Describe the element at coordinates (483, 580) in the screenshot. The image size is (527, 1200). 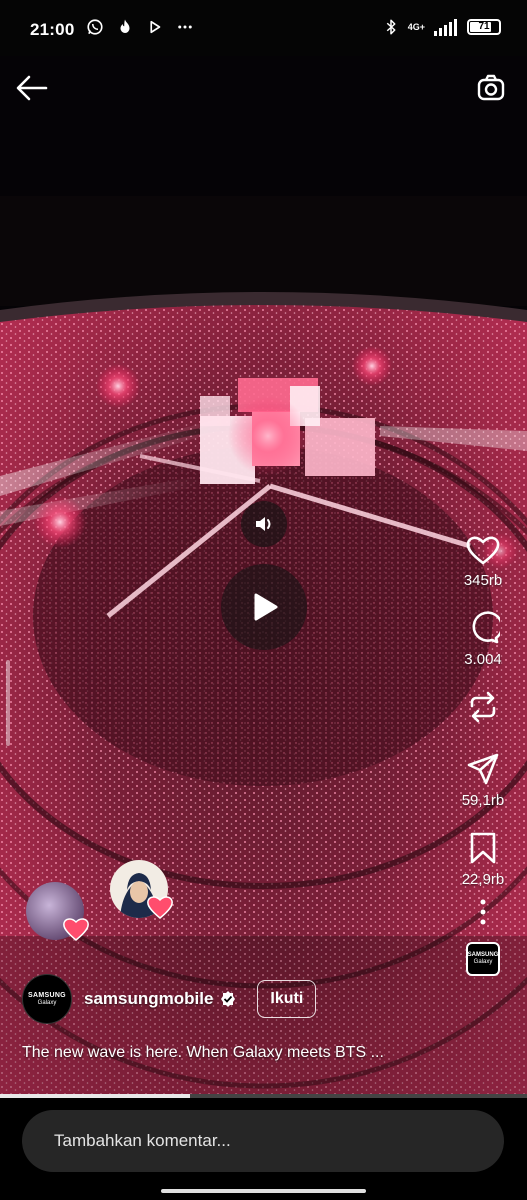
I see `like-count: 345rb` at that location.